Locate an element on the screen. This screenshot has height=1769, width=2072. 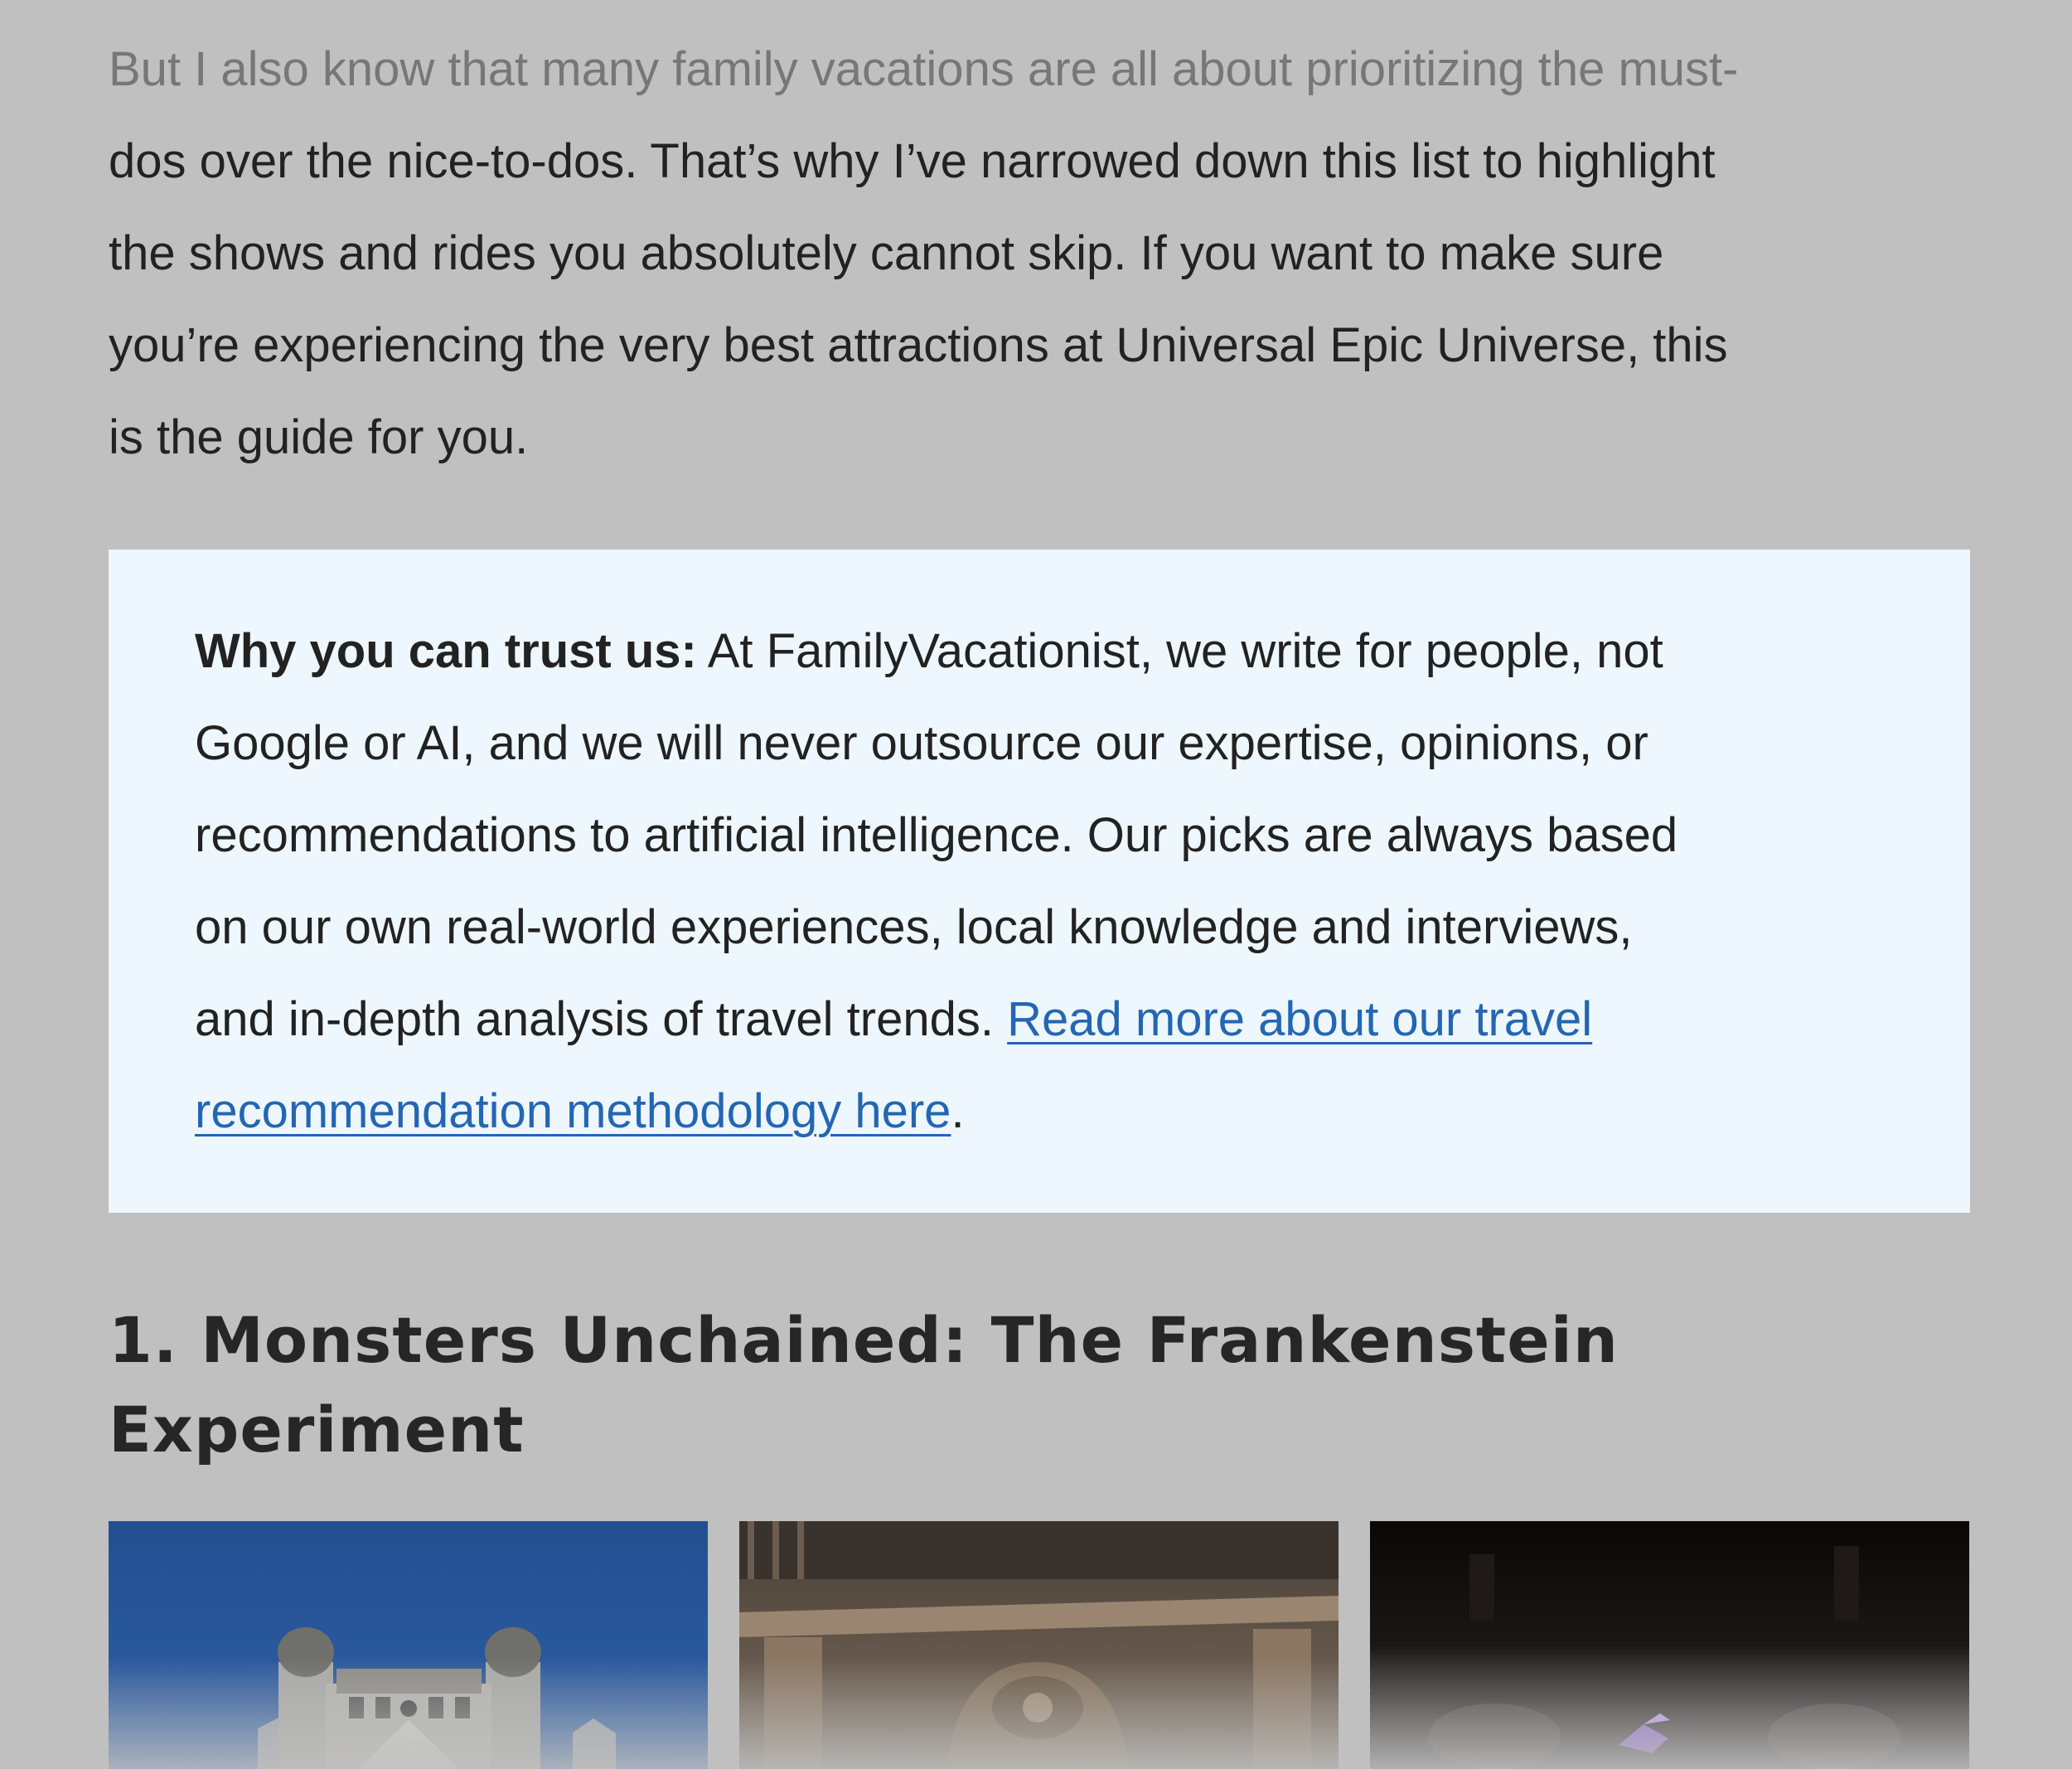
gallery-image-castle is located at coordinates (408, 1645).